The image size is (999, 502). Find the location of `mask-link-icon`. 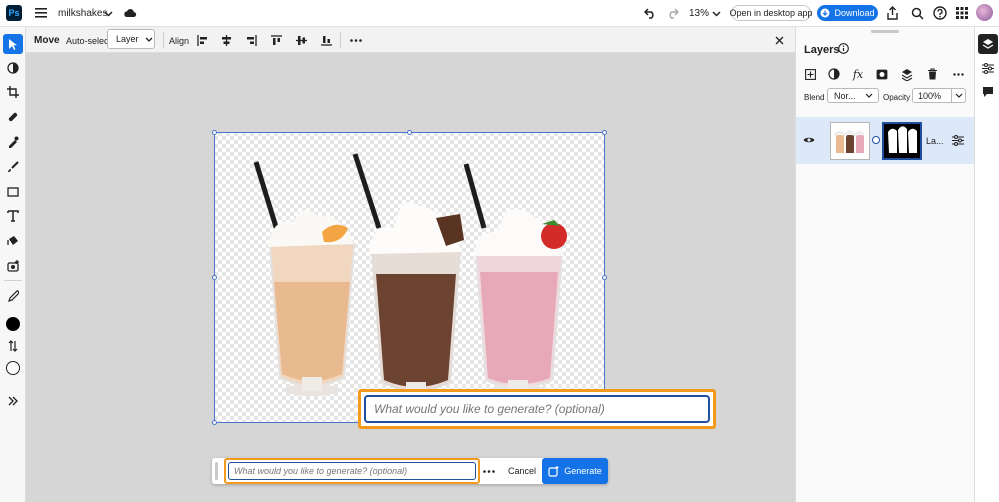

mask-link-icon is located at coordinates (876, 140).